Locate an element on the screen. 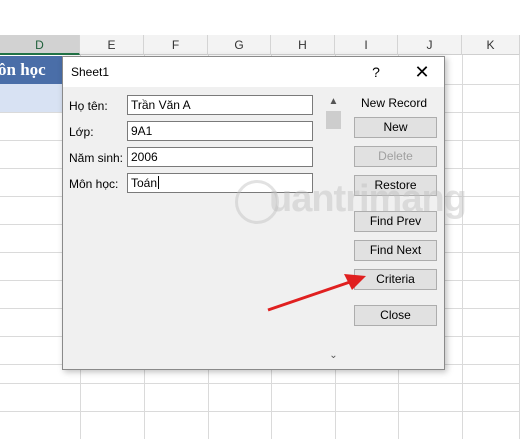  record-scrollbar: ▲ ⌄ is located at coordinates (333, 230).